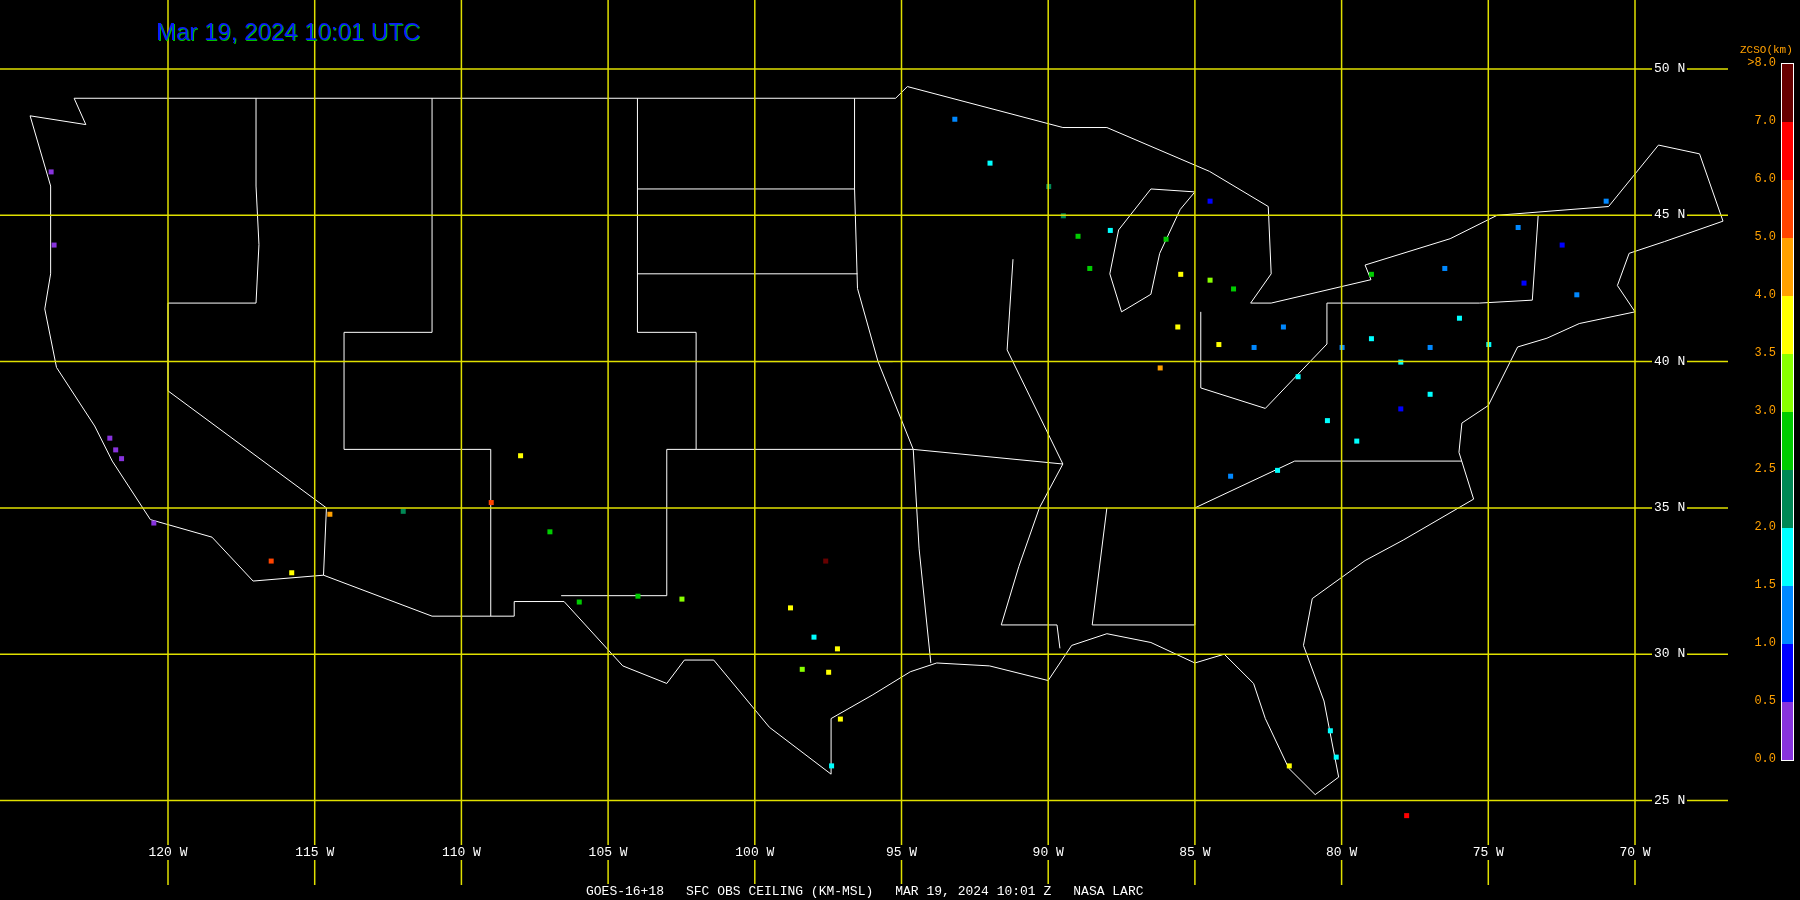 This screenshot has height=900, width=1800. Describe the element at coordinates (1765, 411) in the screenshot. I see `legend-tick-label: 3.0` at that location.